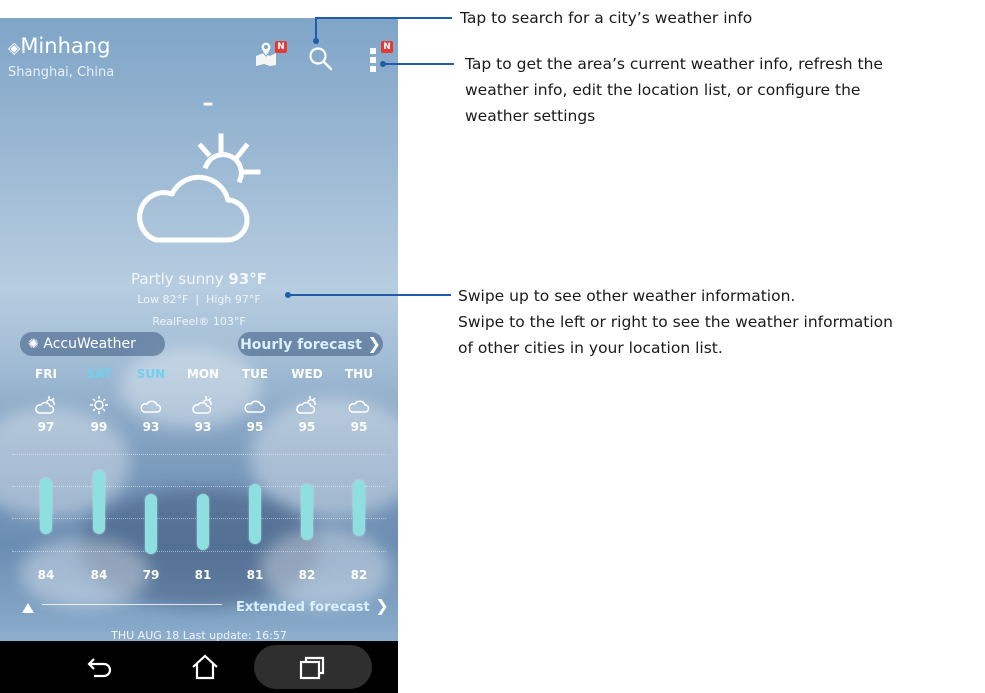 The height and width of the screenshot is (693, 985). Describe the element at coordinates (151, 575) in the screenshot. I see `forecast-low-temp: 79` at that location.